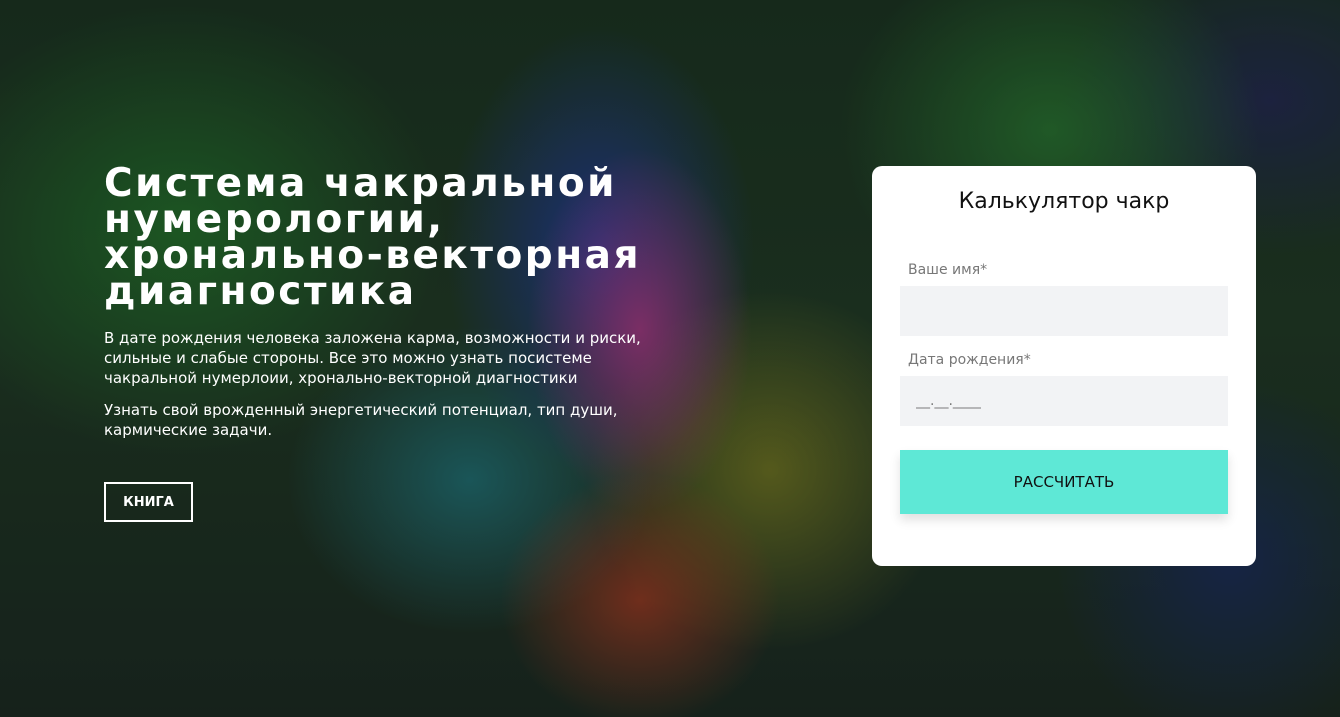 Image resolution: width=1340 pixels, height=717 pixels. What do you see at coordinates (948, 270) in the screenshot?
I see `name-field-label: Ваше имя*` at bounding box center [948, 270].